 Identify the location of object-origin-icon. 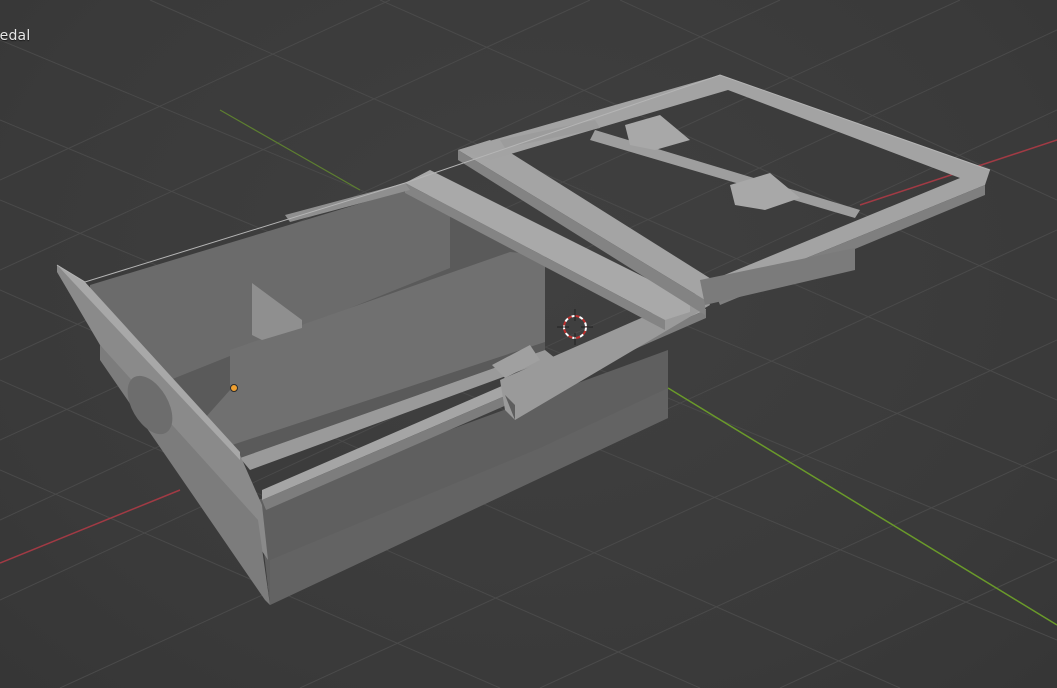
(234, 388).